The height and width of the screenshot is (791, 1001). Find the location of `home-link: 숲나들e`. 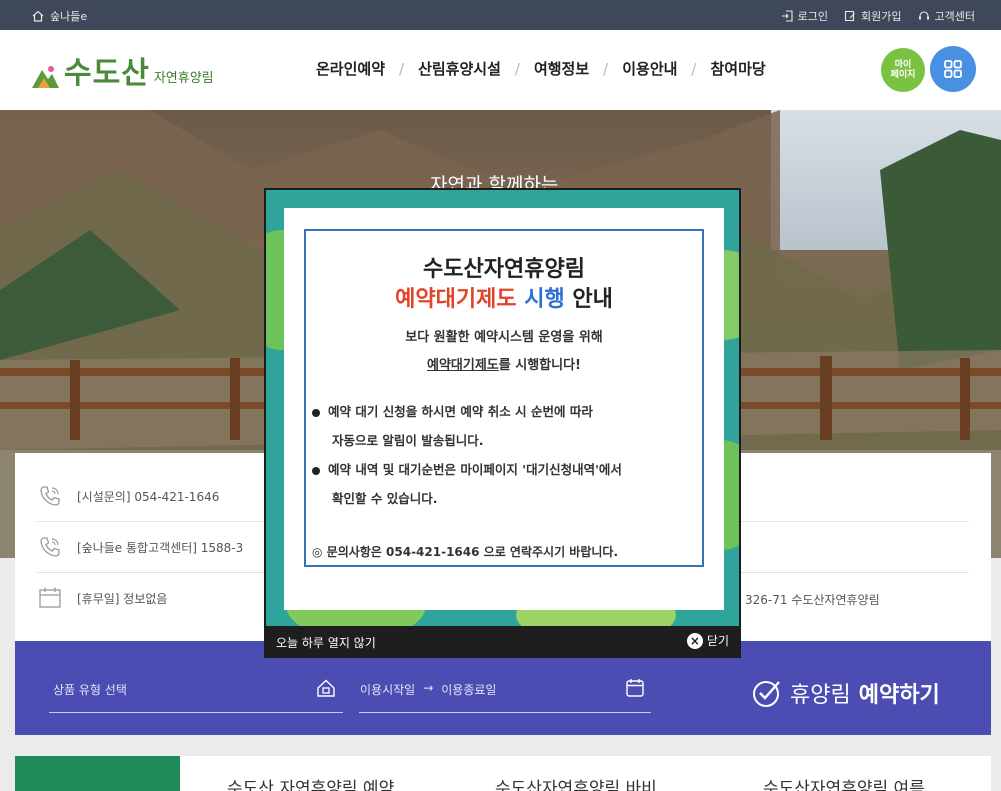

home-link: 숲나들e is located at coordinates (59, 16).